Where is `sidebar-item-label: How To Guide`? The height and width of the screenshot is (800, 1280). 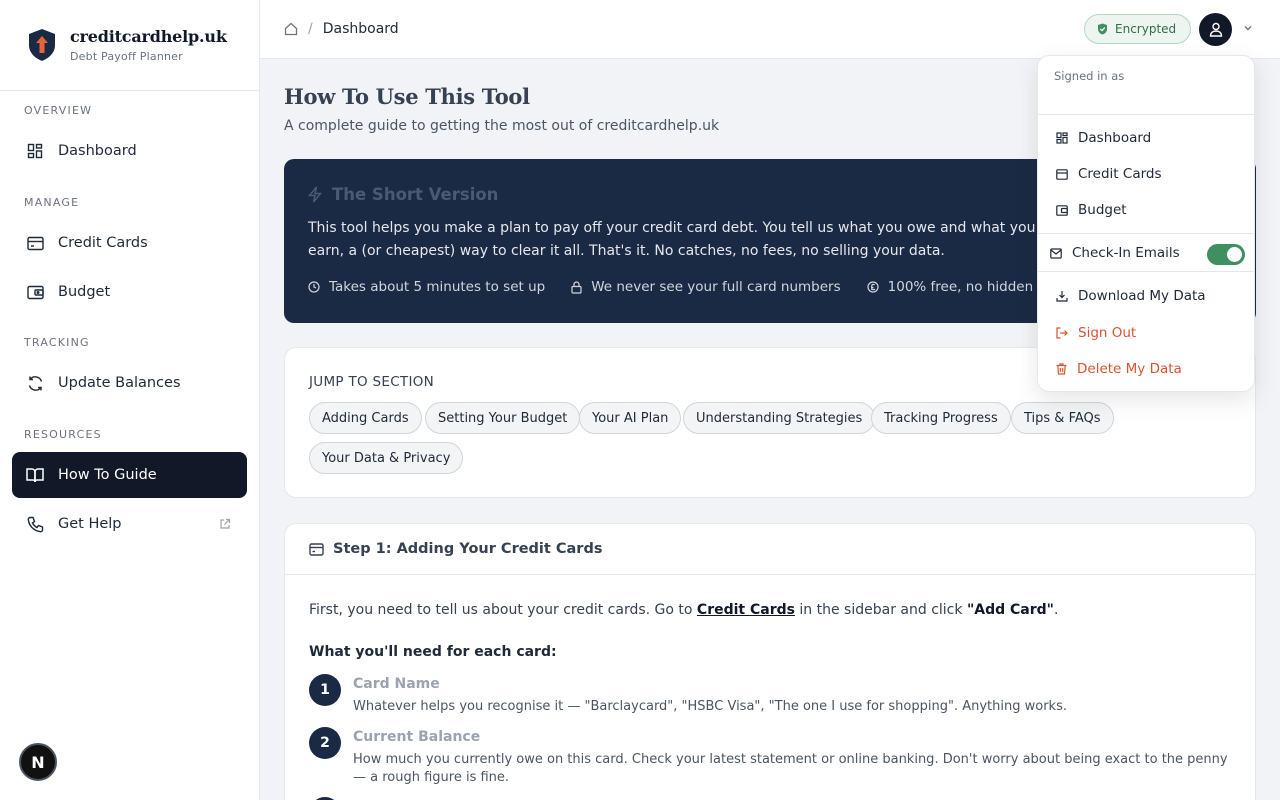
sidebar-item-label: How To Guide is located at coordinates (107, 475).